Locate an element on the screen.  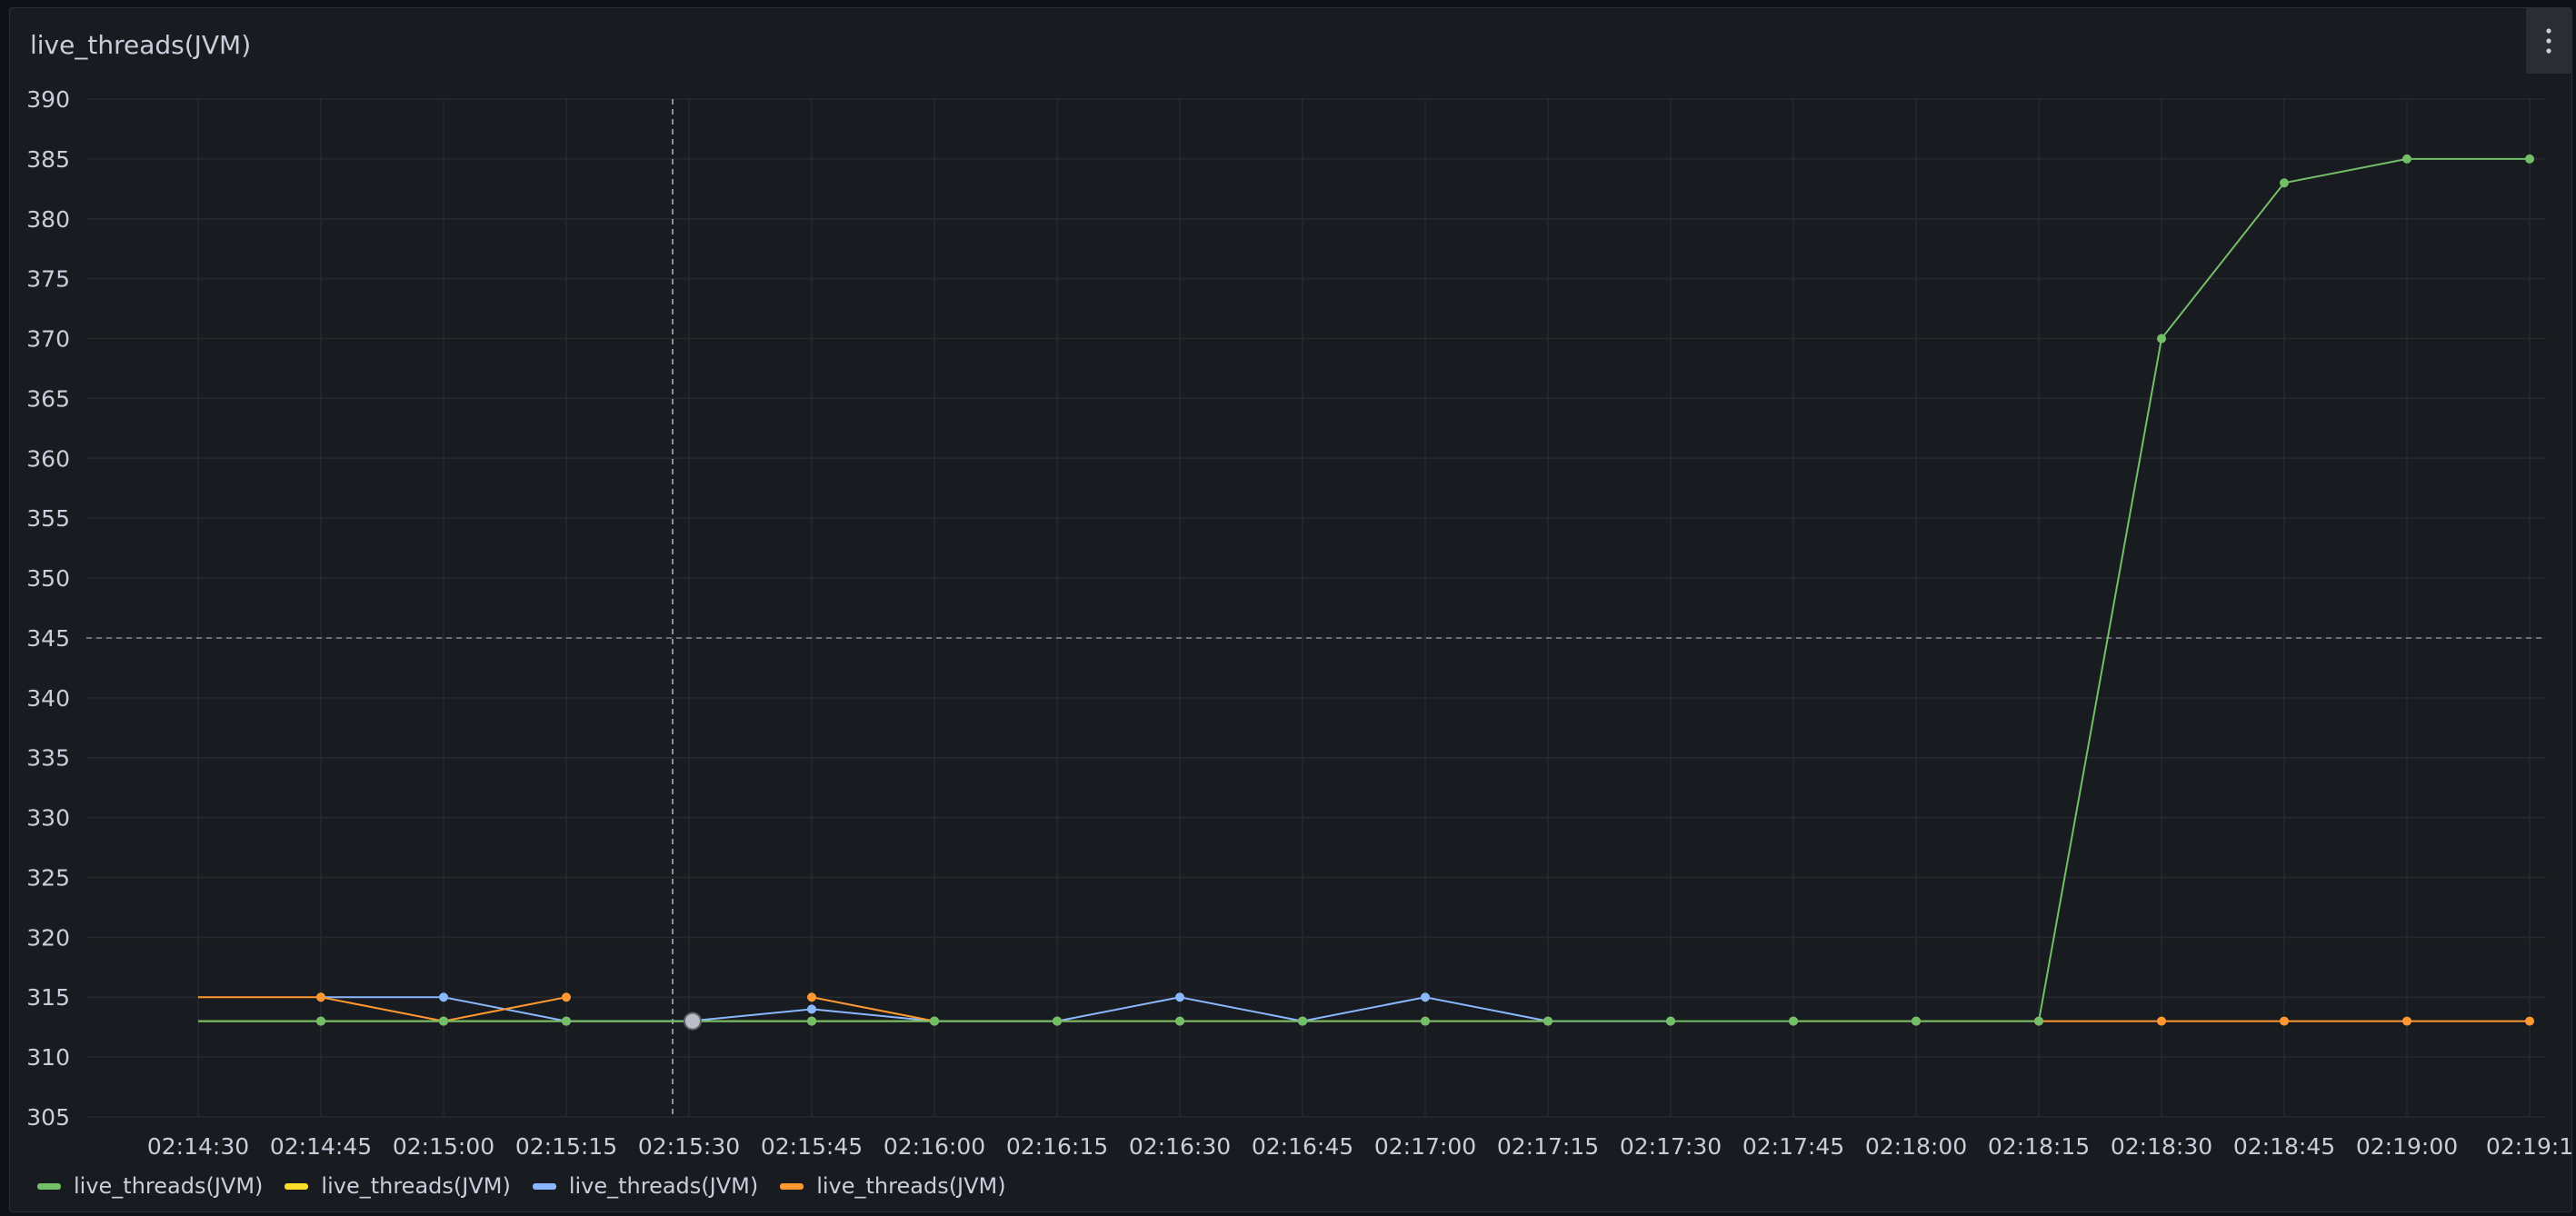
y-tick-label: 325 is located at coordinates (48, 877).